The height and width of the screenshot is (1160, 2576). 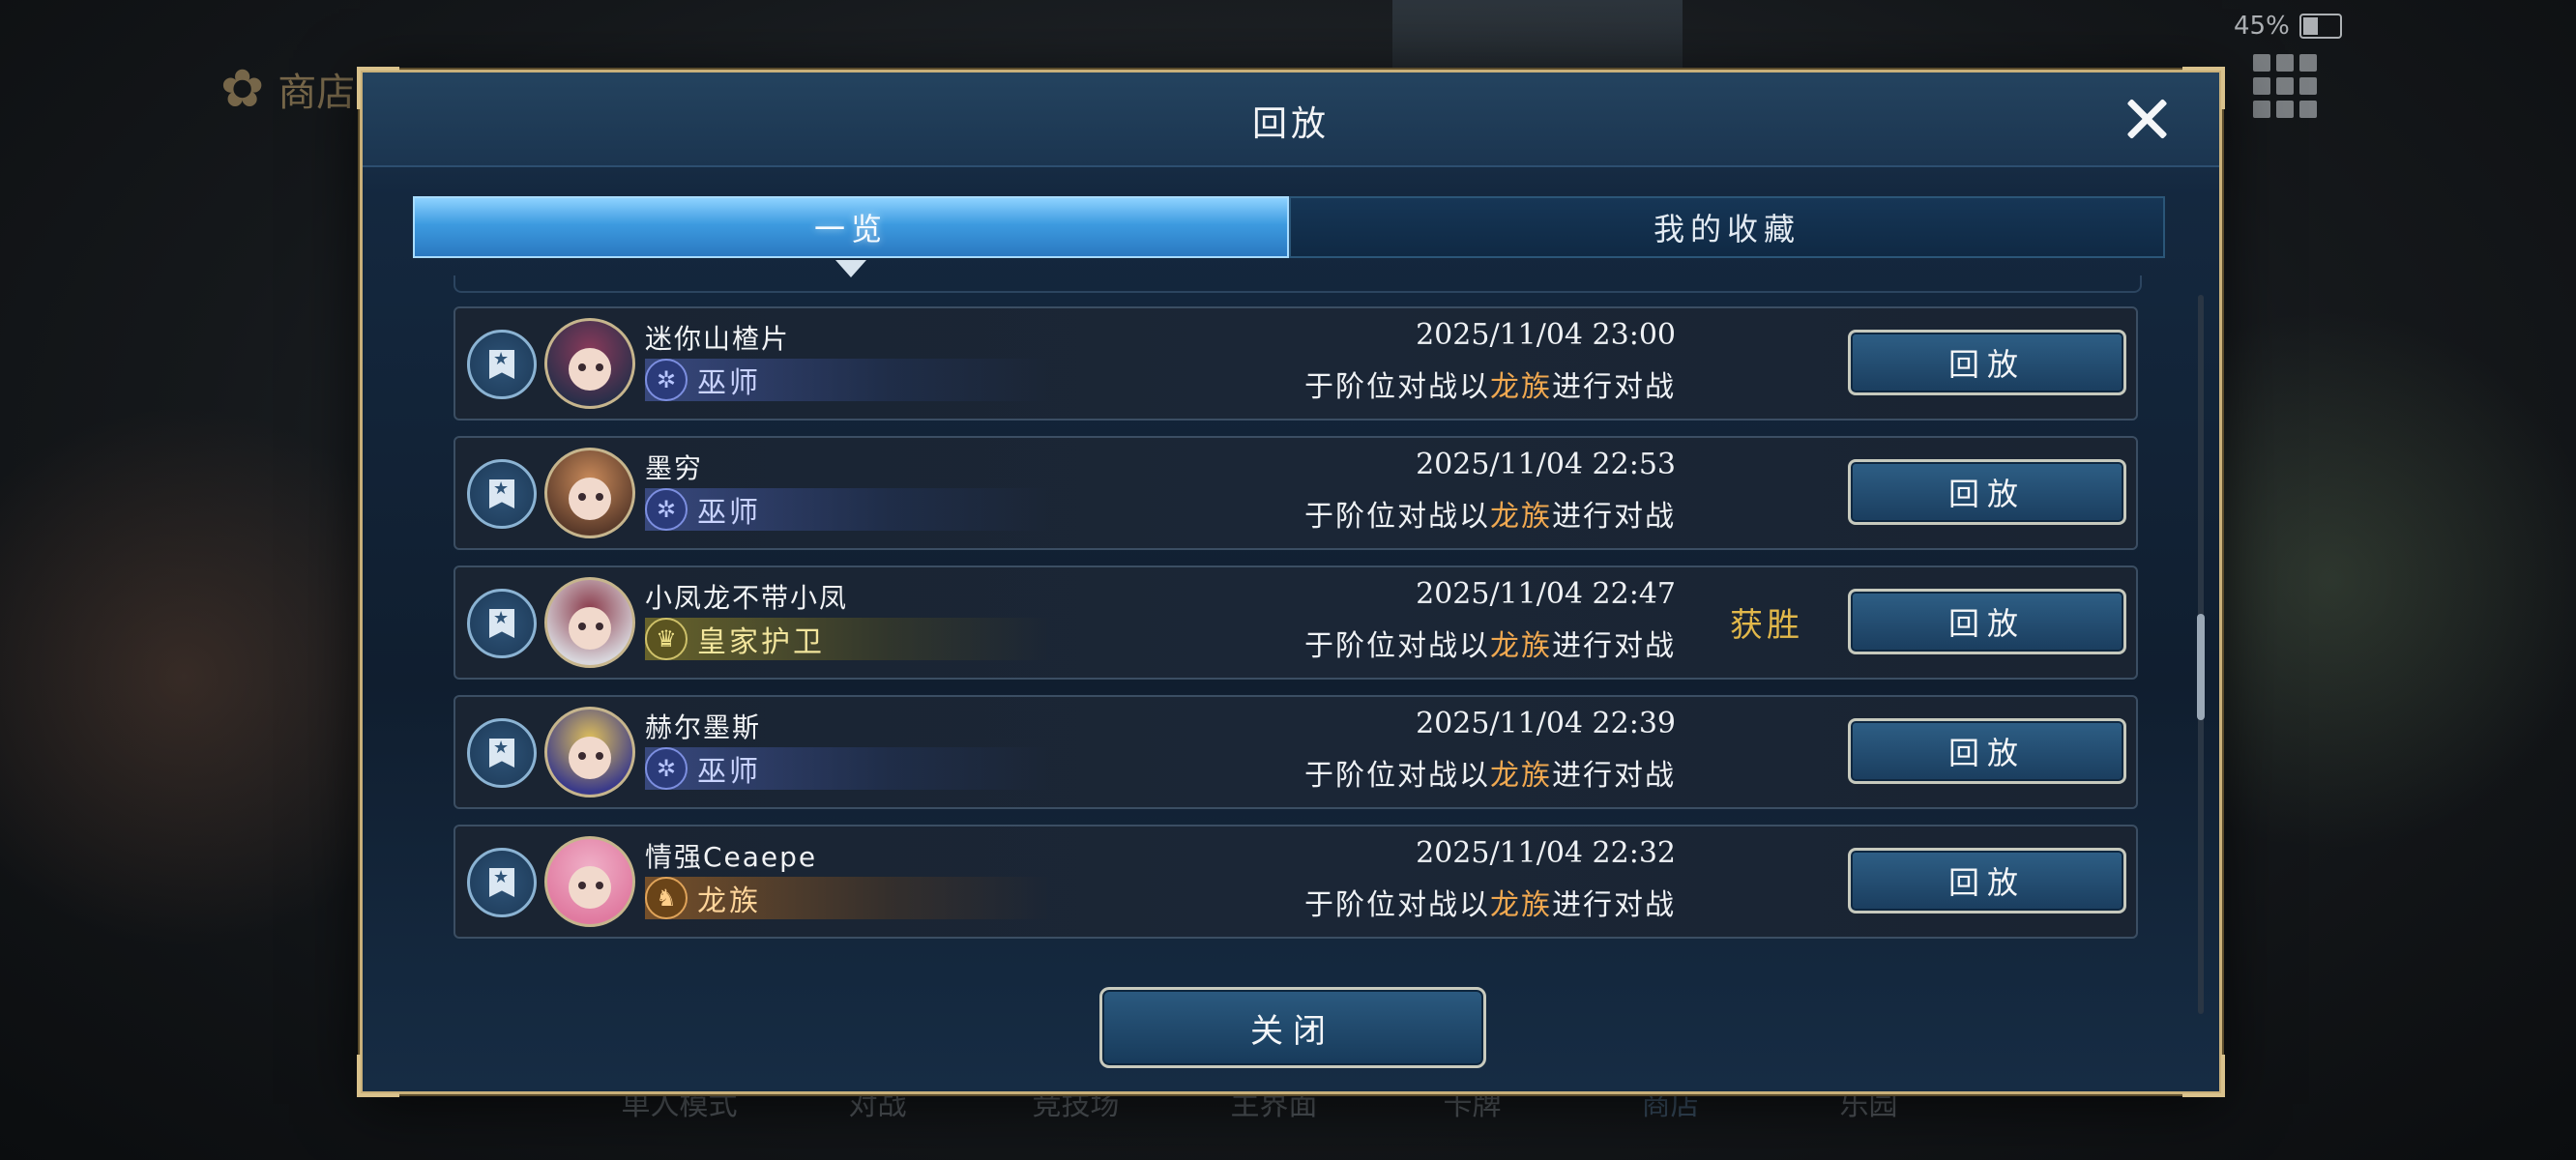 What do you see at coordinates (1546, 724) in the screenshot?
I see `match-time: 2025/11/04 22:39` at bounding box center [1546, 724].